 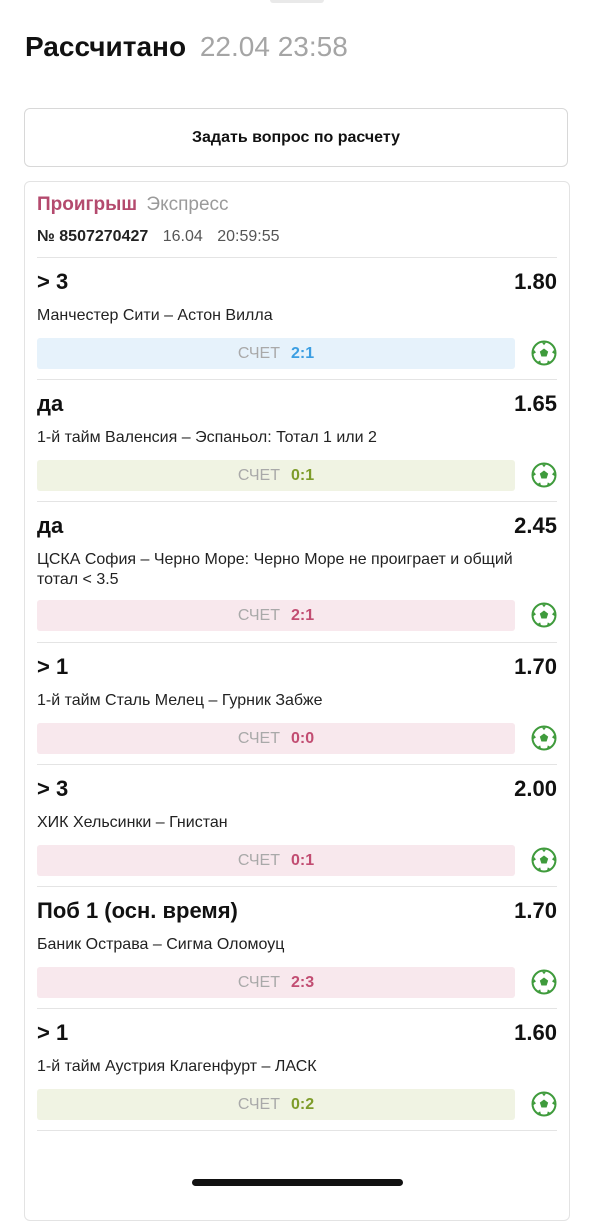 What do you see at coordinates (297, 1) in the screenshot?
I see `top-drag-handle` at bounding box center [297, 1].